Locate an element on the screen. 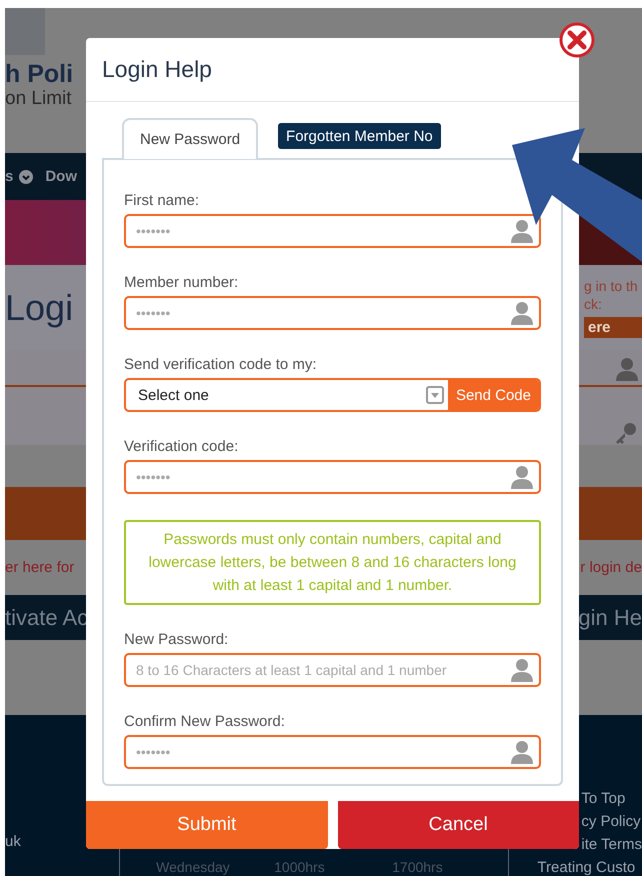 The height and width of the screenshot is (876, 642). tab: Forgotten Member No is located at coordinates (359, 136).